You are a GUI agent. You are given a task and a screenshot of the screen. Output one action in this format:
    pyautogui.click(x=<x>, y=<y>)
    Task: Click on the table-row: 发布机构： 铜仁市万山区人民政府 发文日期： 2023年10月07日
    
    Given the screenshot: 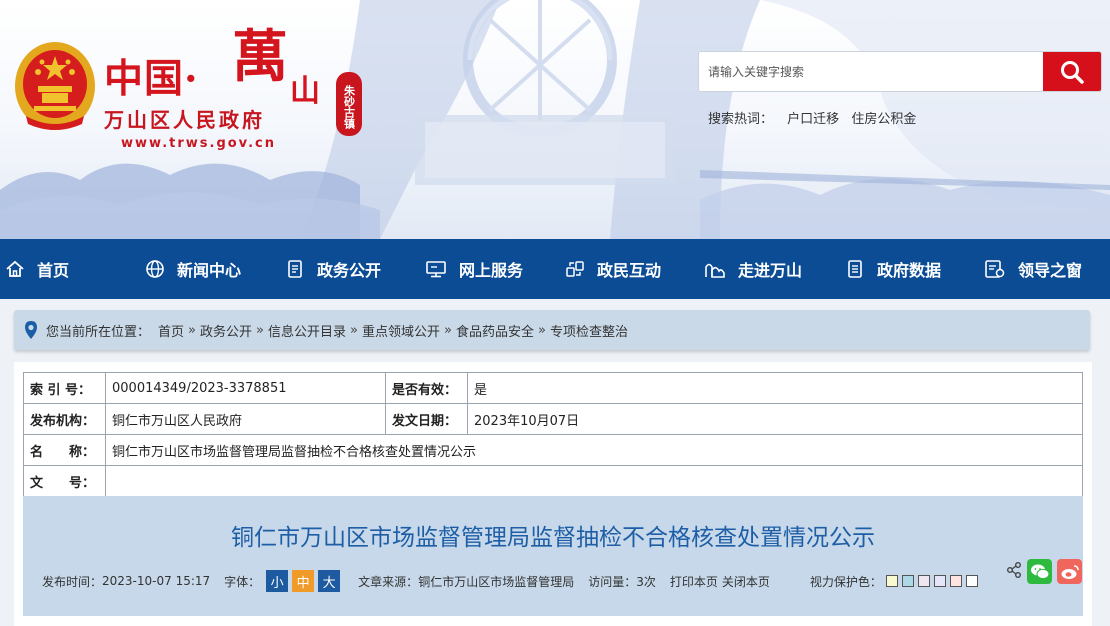 What is the action you would take?
    pyautogui.click(x=553, y=419)
    